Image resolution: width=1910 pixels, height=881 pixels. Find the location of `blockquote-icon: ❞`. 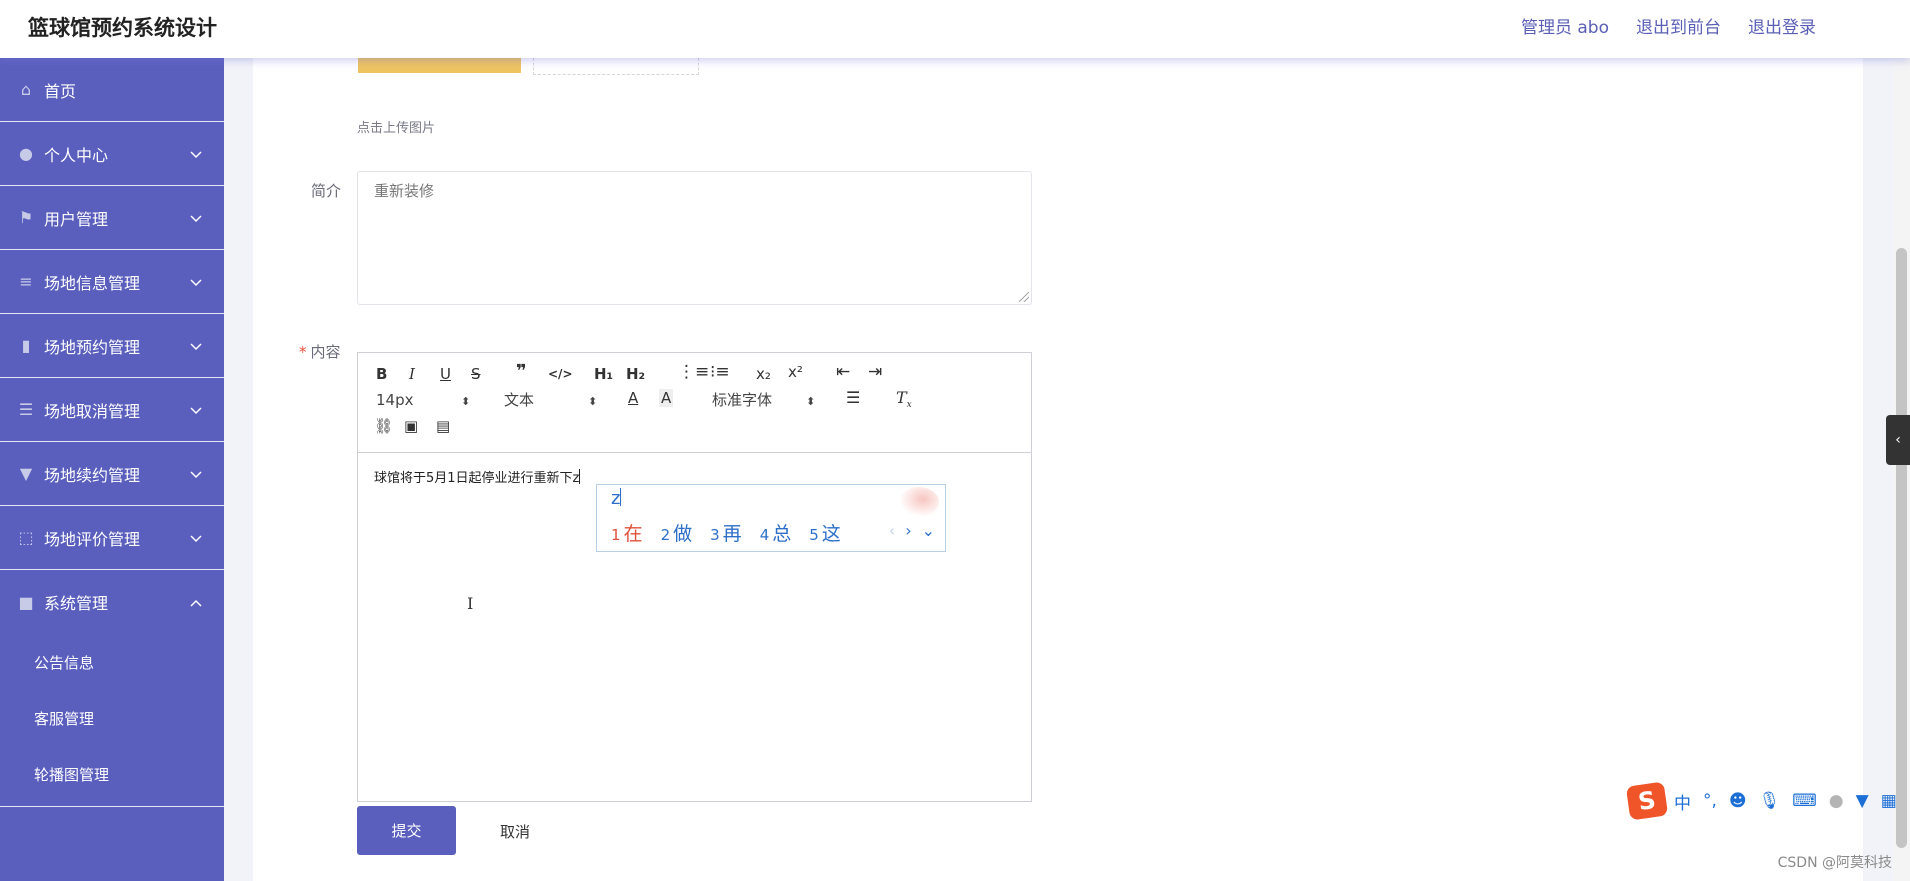

blockquote-icon: ❞ is located at coordinates (521, 372).